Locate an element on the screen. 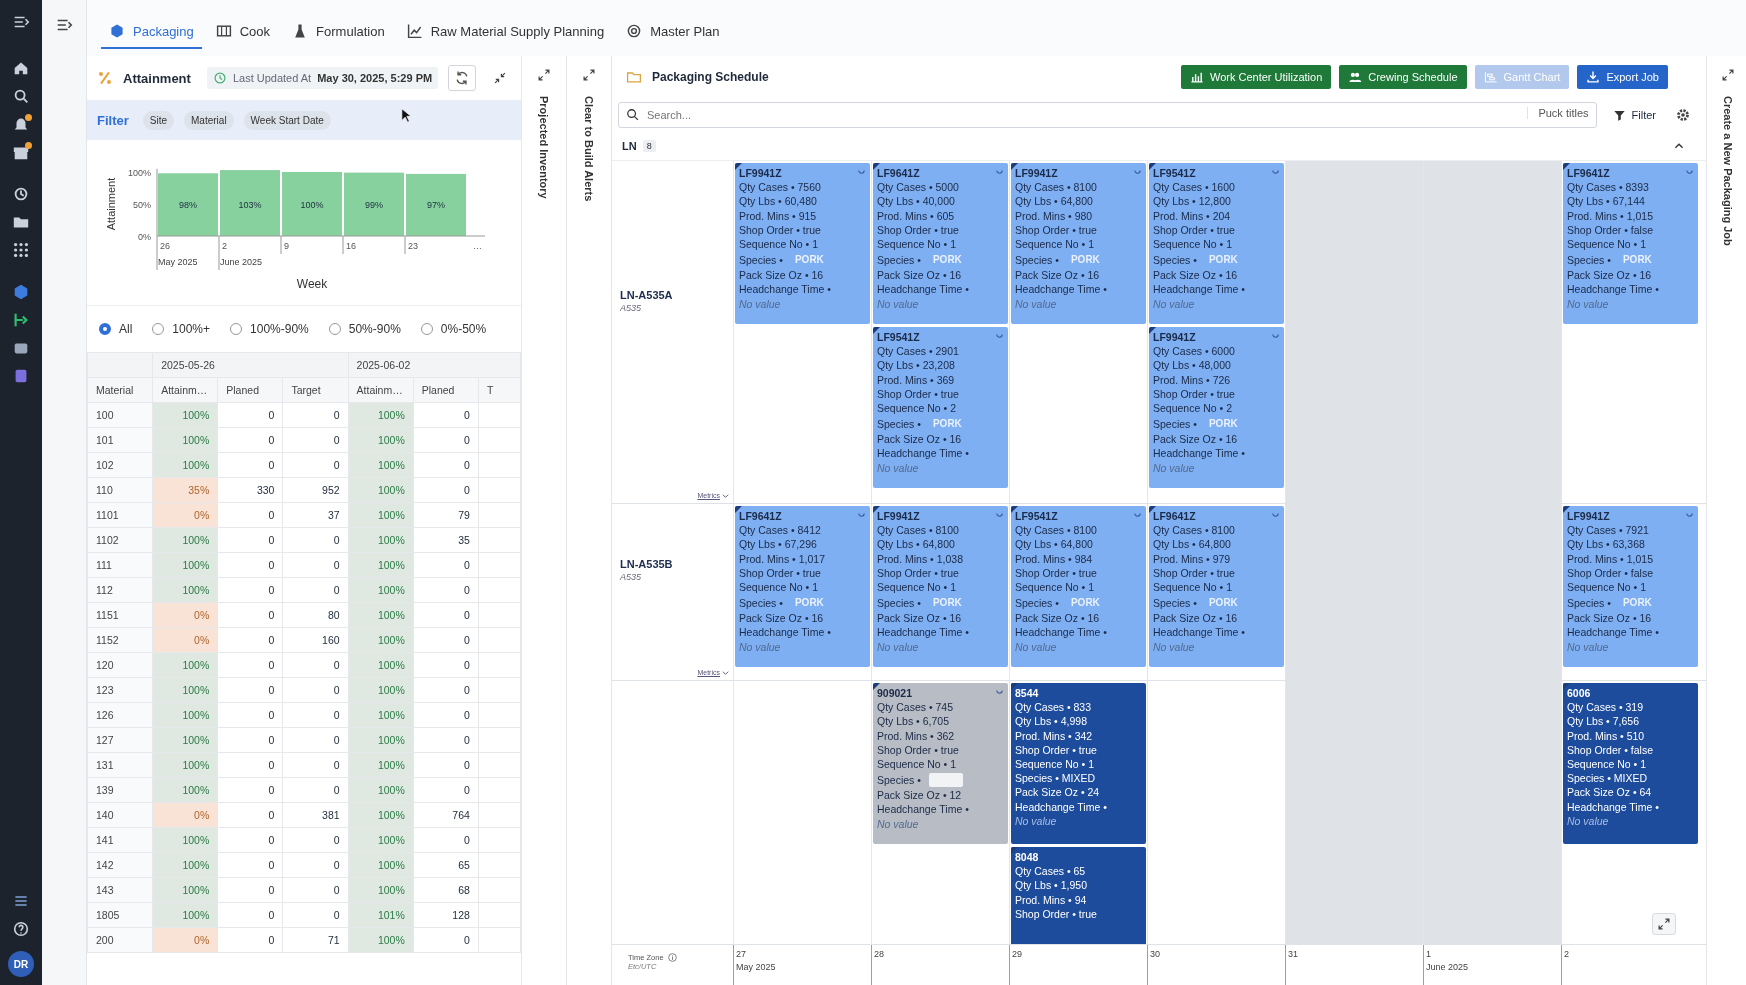 The image size is (1746, 985). job-card: LF9641Z Qty Cases • 8100 Qty Lbs • 64,800 Prod. Mins • 979 Shop Order • true Sequence No • 1 Species • PORK Pack Size Oz • 16 Headchange Time • No value is located at coordinates (1216, 586).